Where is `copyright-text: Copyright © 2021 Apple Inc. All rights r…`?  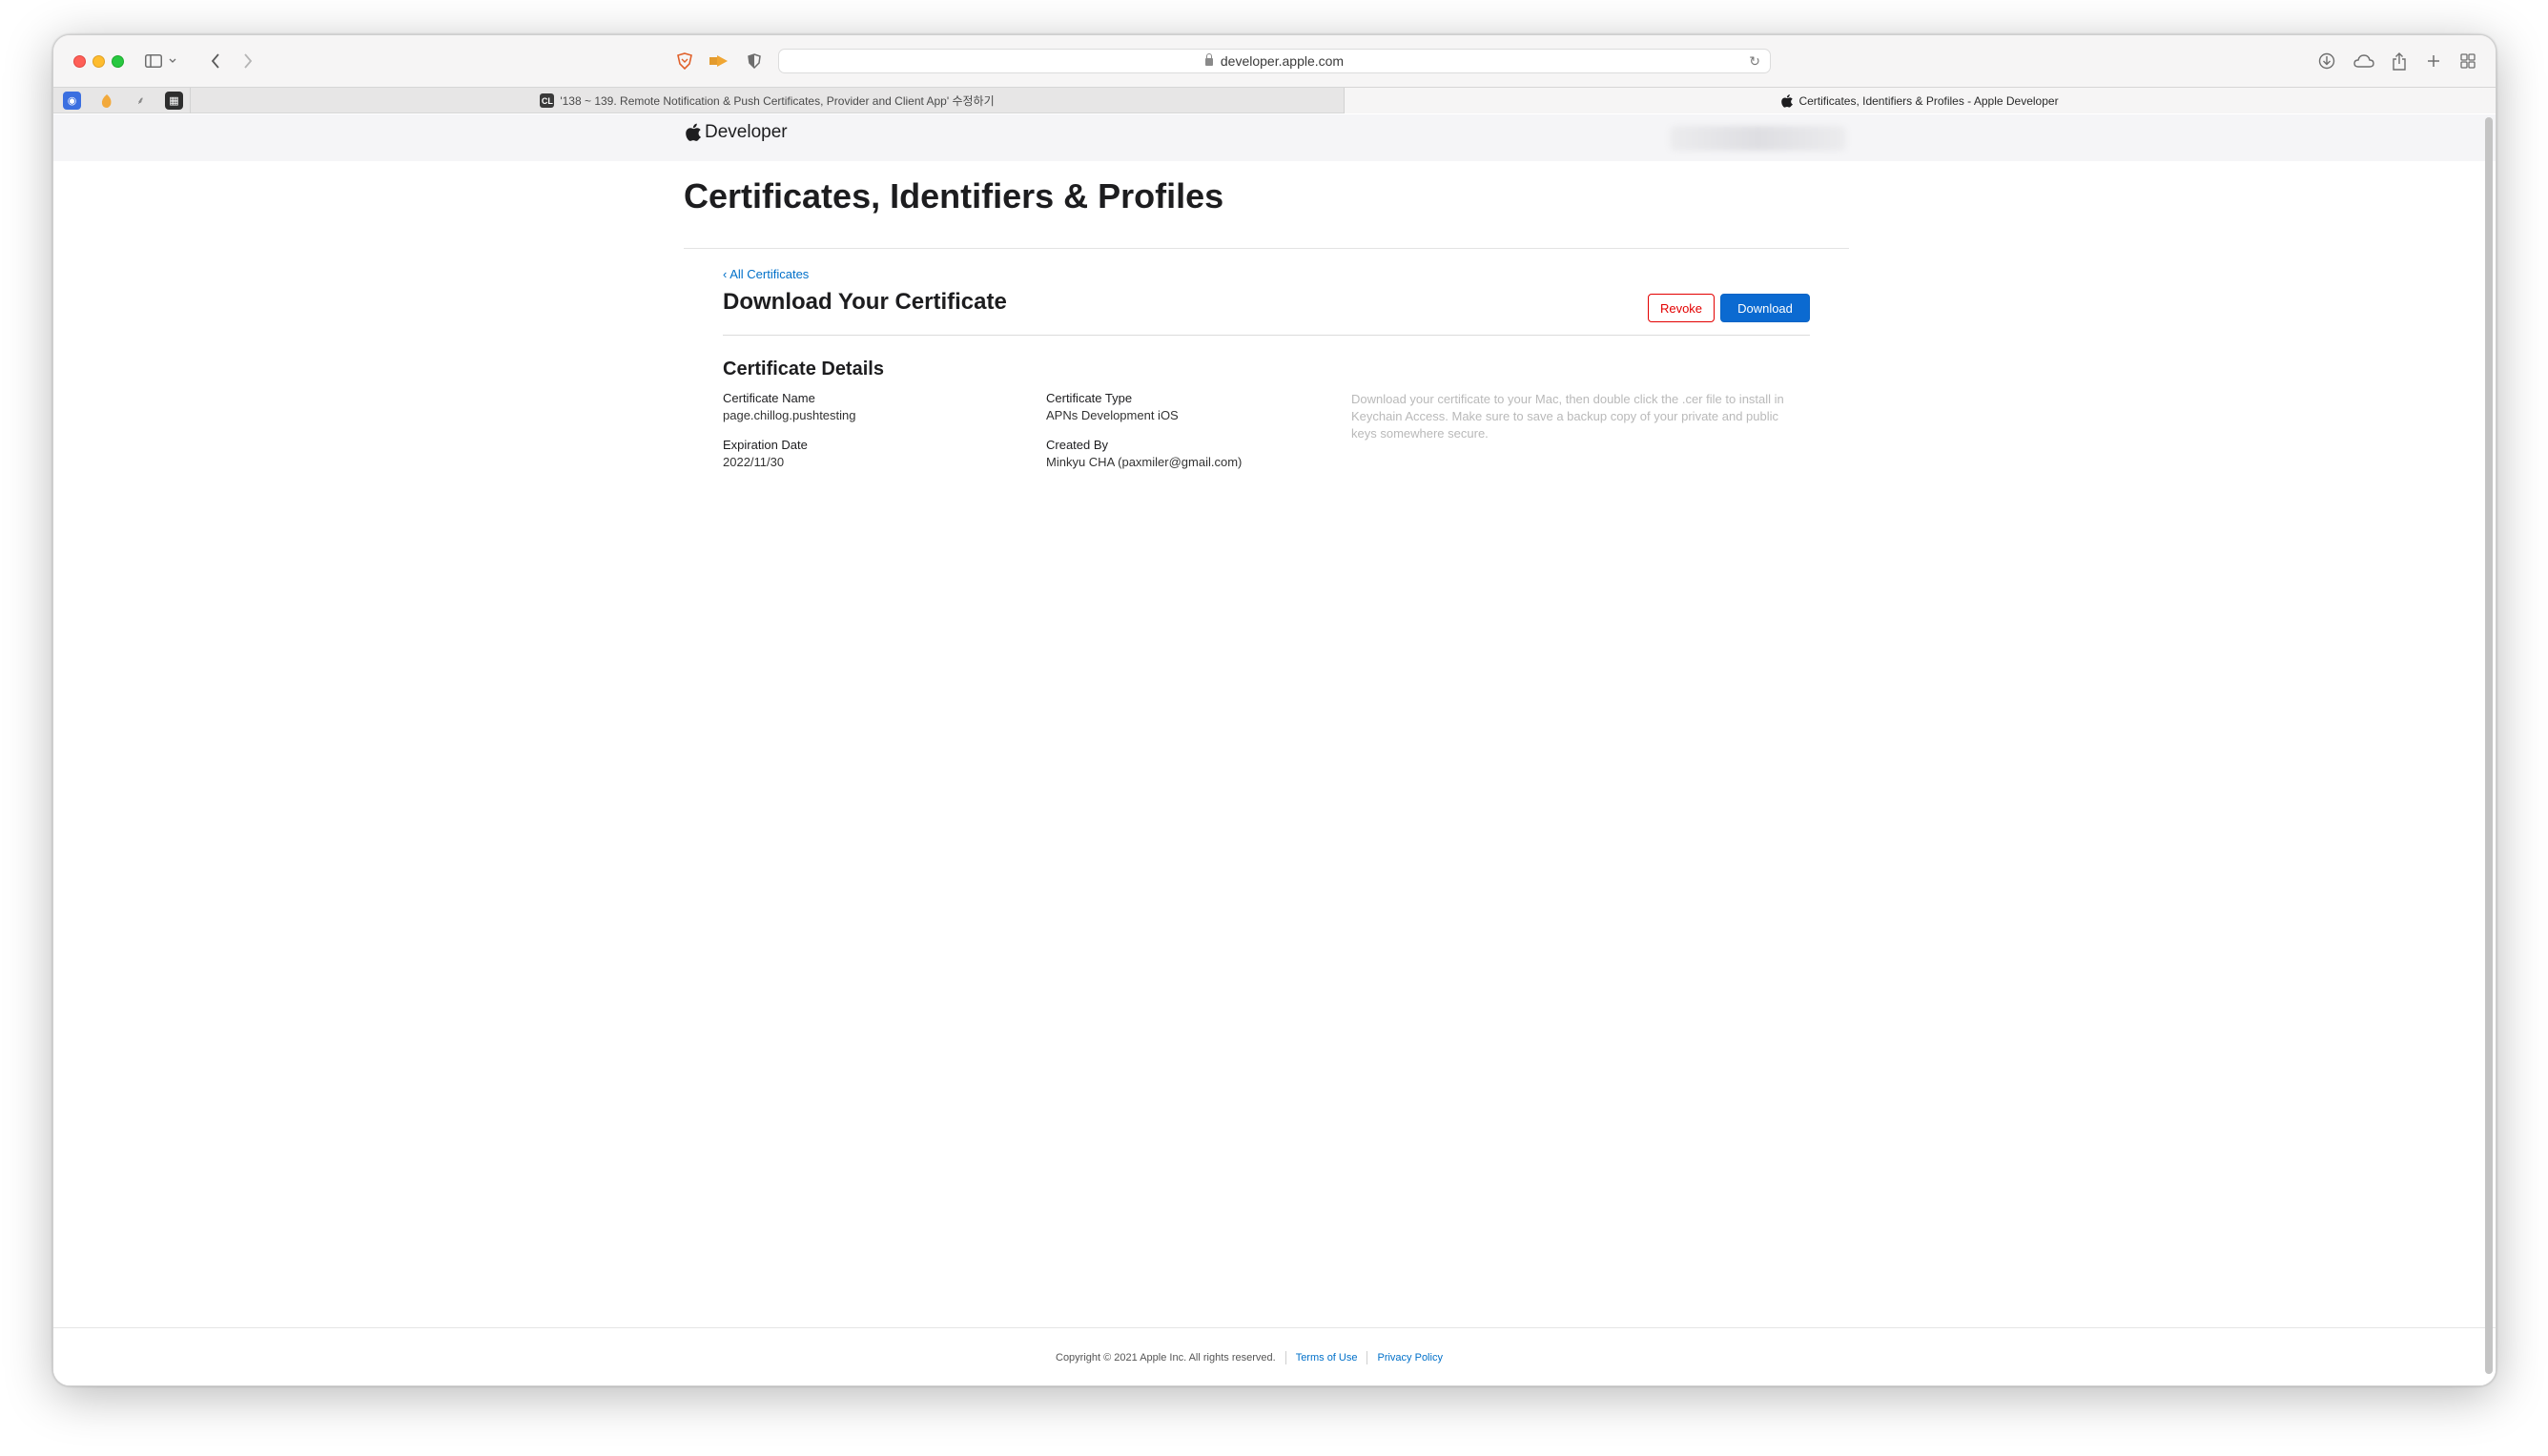 copyright-text: Copyright © 2021 Apple Inc. All rights r… is located at coordinates (1166, 1358).